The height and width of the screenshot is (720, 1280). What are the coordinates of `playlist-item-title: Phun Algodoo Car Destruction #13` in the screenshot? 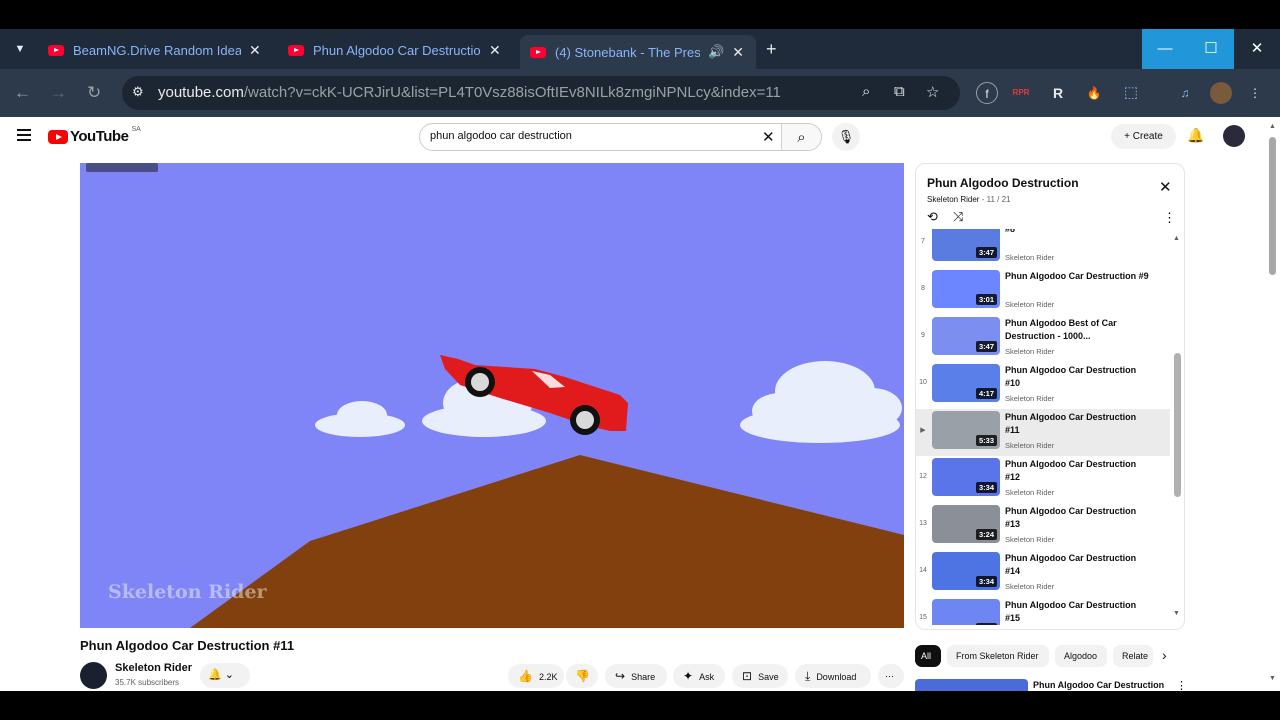 It's located at (1079, 518).